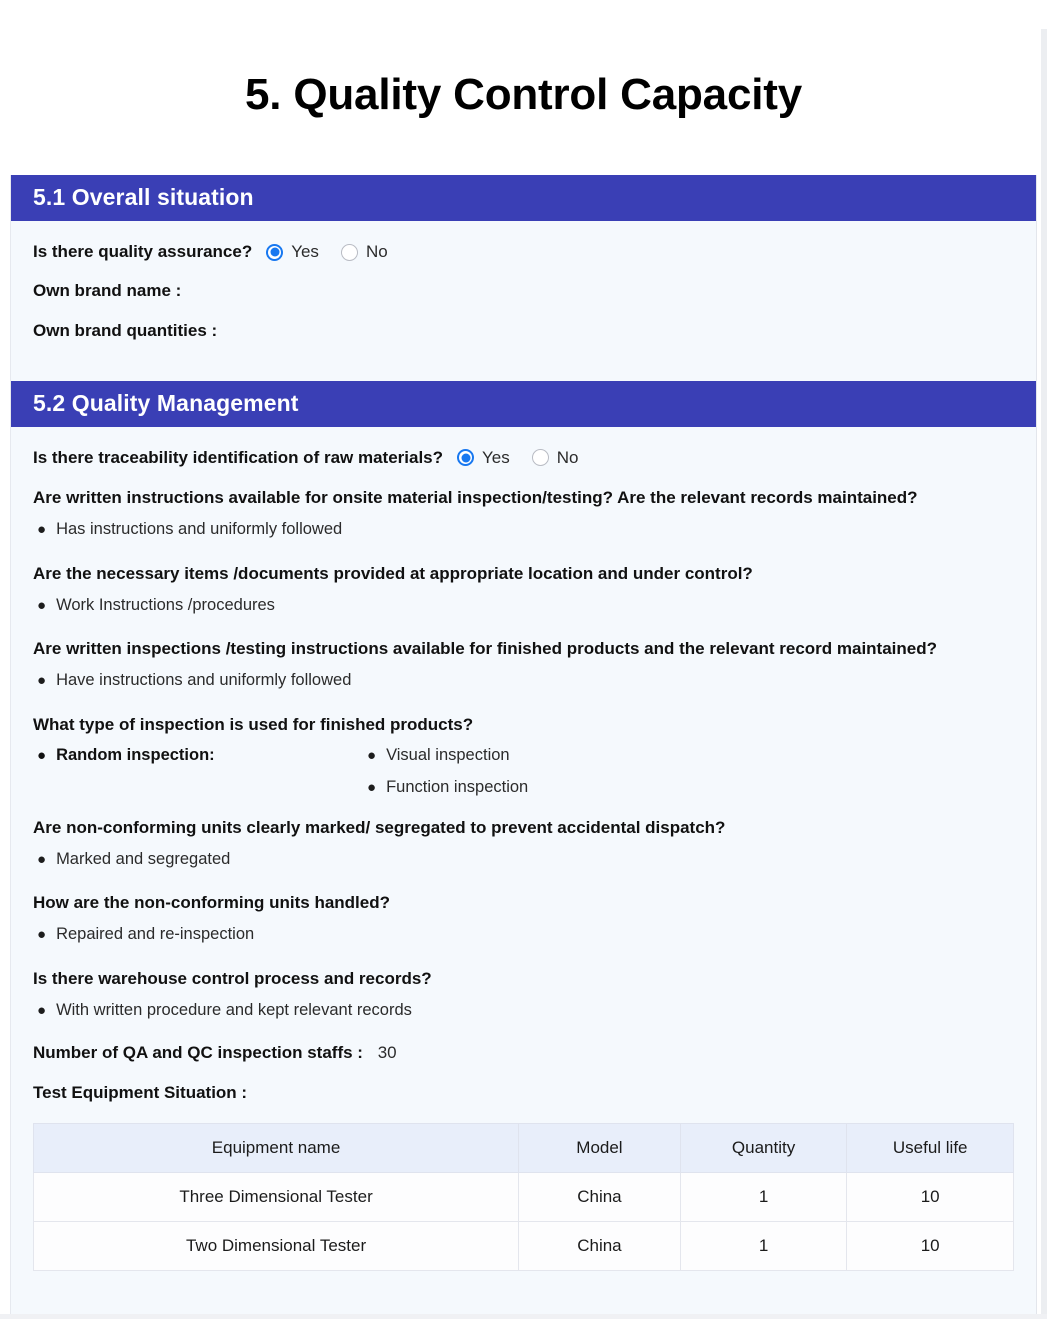 This screenshot has width=1047, height=1319. What do you see at coordinates (457, 786) in the screenshot?
I see `inspection-detail-text: Function inspection` at bounding box center [457, 786].